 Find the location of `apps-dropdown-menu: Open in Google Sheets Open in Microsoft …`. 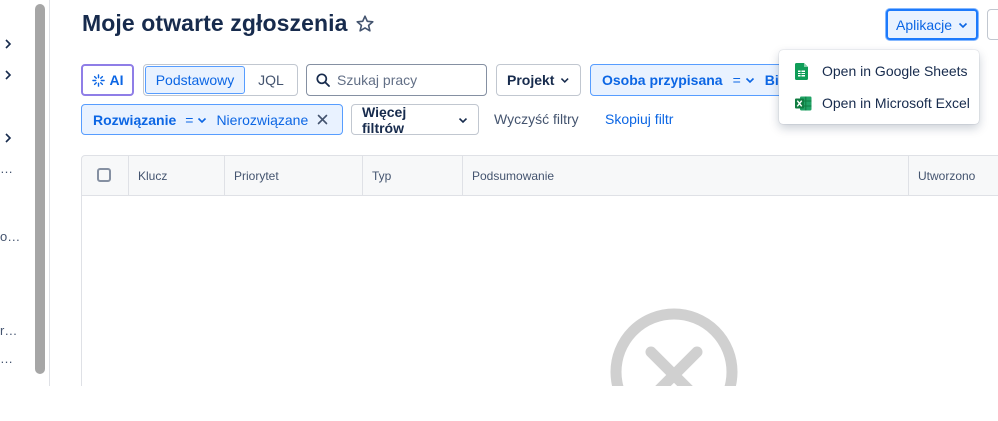

apps-dropdown-menu: Open in Google Sheets Open in Microsoft … is located at coordinates (879, 87).